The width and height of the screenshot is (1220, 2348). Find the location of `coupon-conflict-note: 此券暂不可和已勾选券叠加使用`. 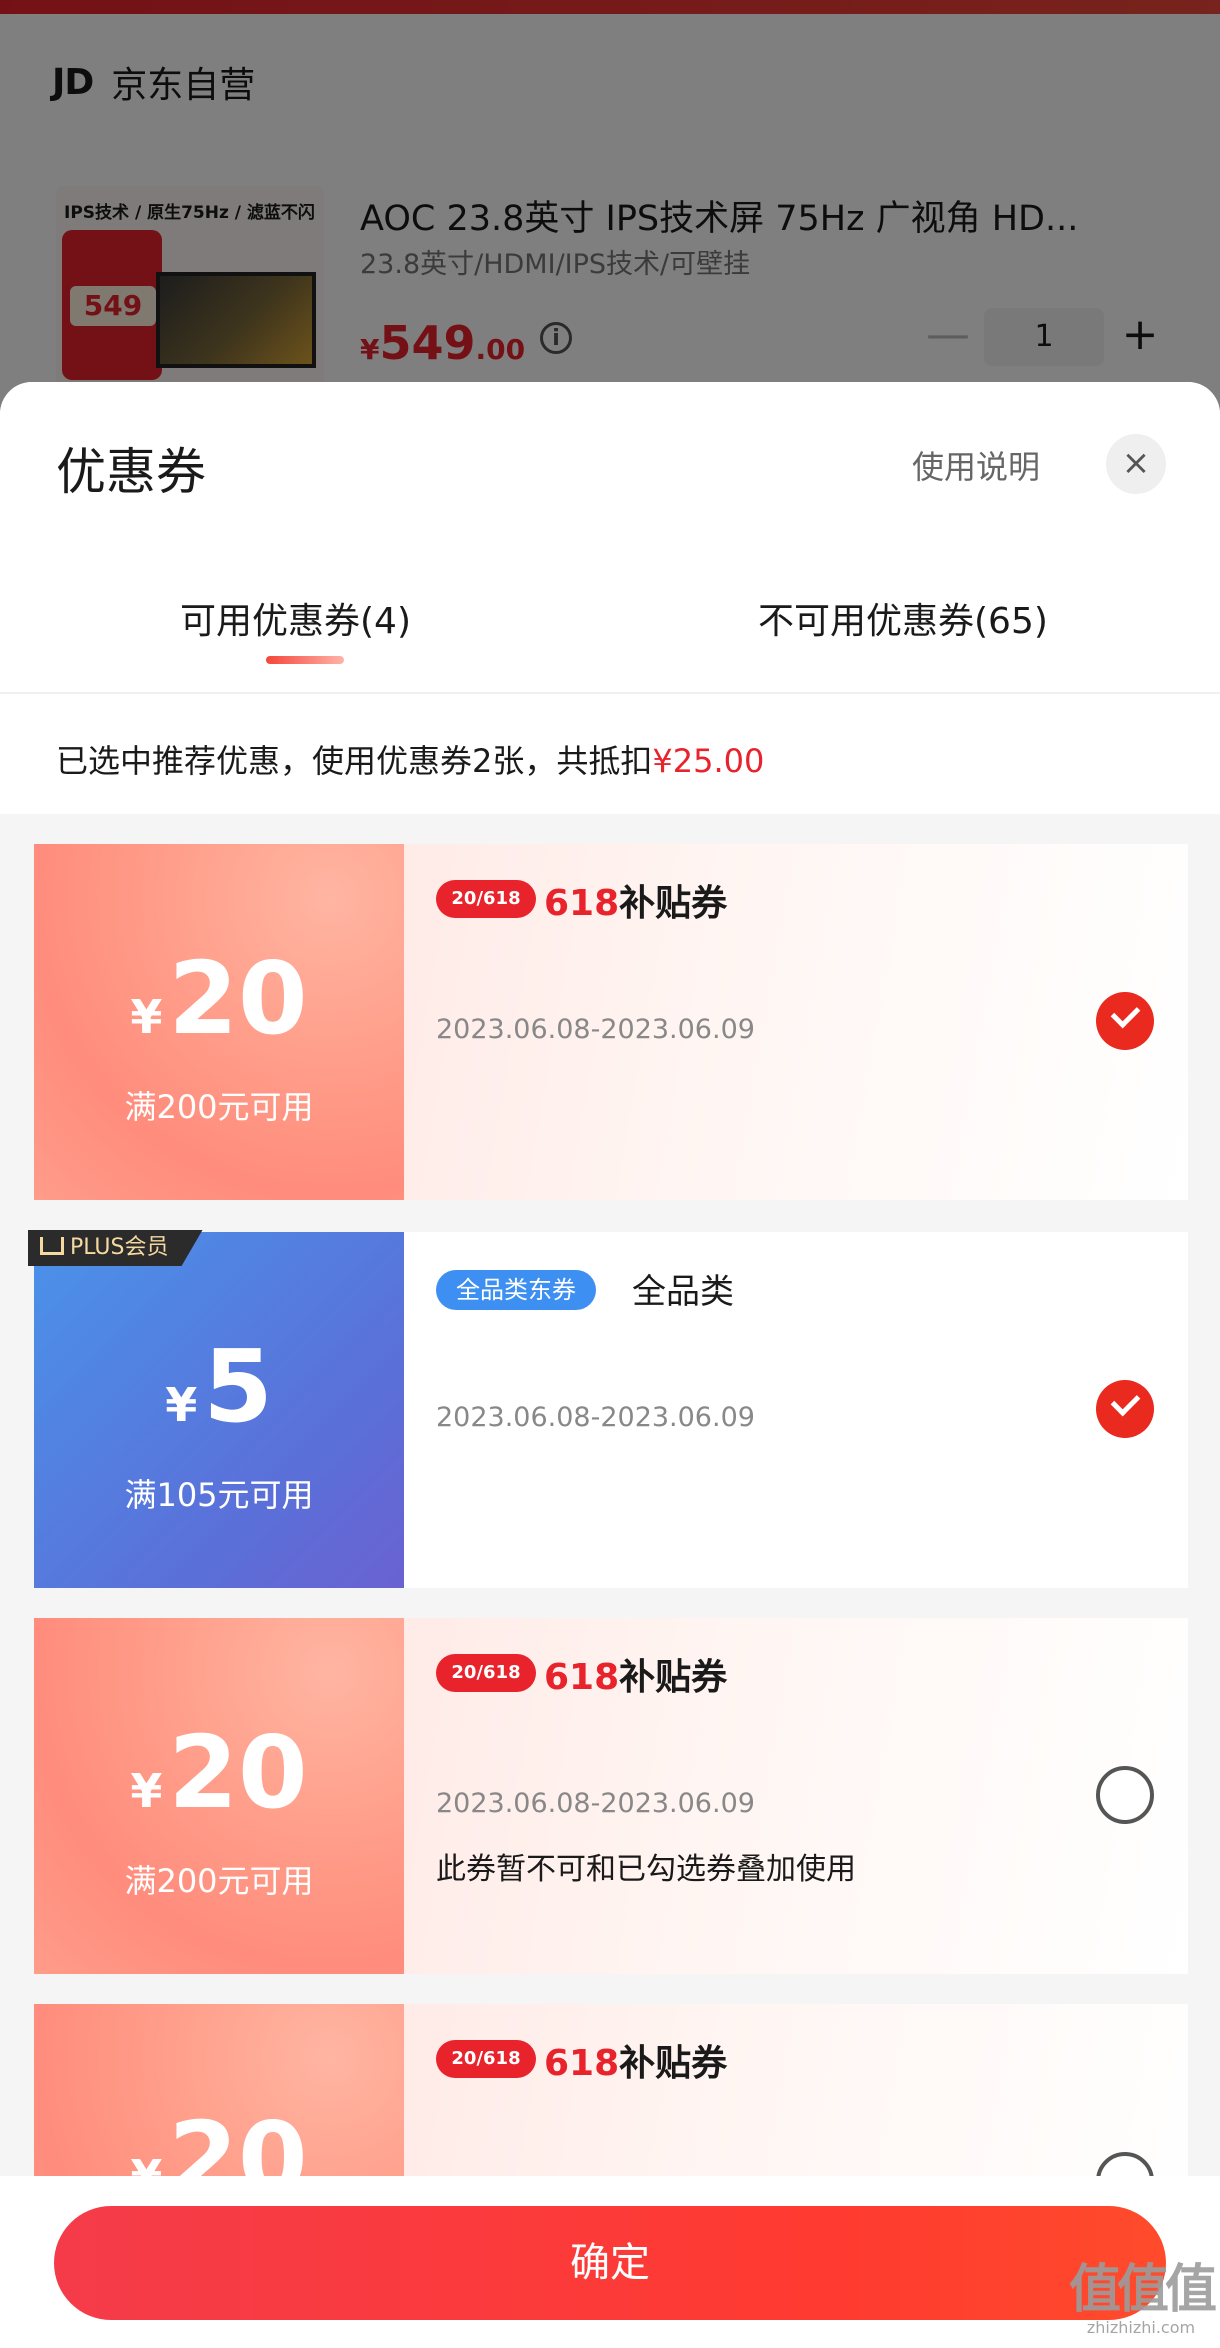

coupon-conflict-note: 此券暂不可和已勾选券叠加使用 is located at coordinates (646, 1869).